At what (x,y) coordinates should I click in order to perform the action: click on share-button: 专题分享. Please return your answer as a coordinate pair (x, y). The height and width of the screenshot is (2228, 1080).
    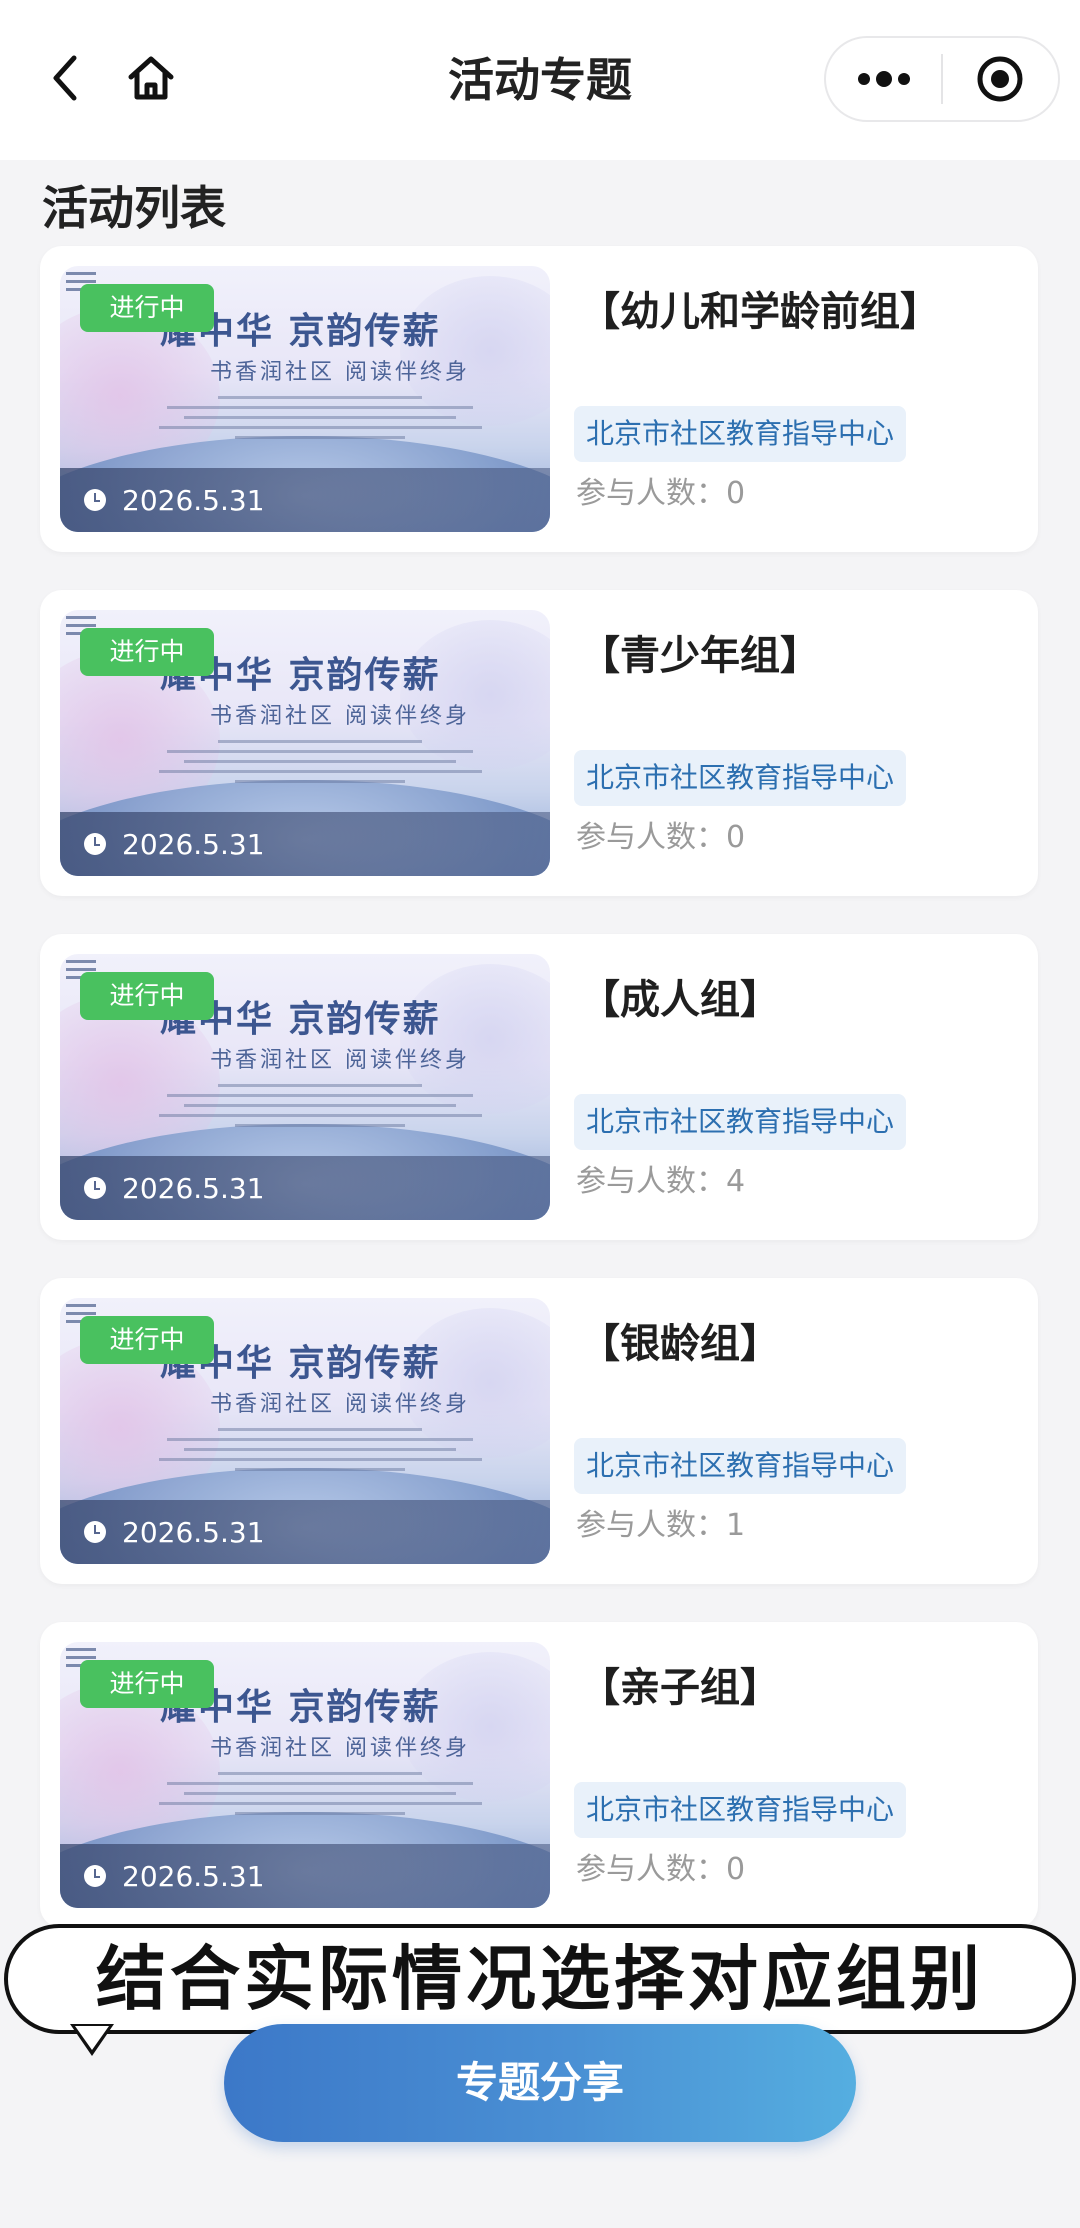
    Looking at the image, I should click on (540, 2083).